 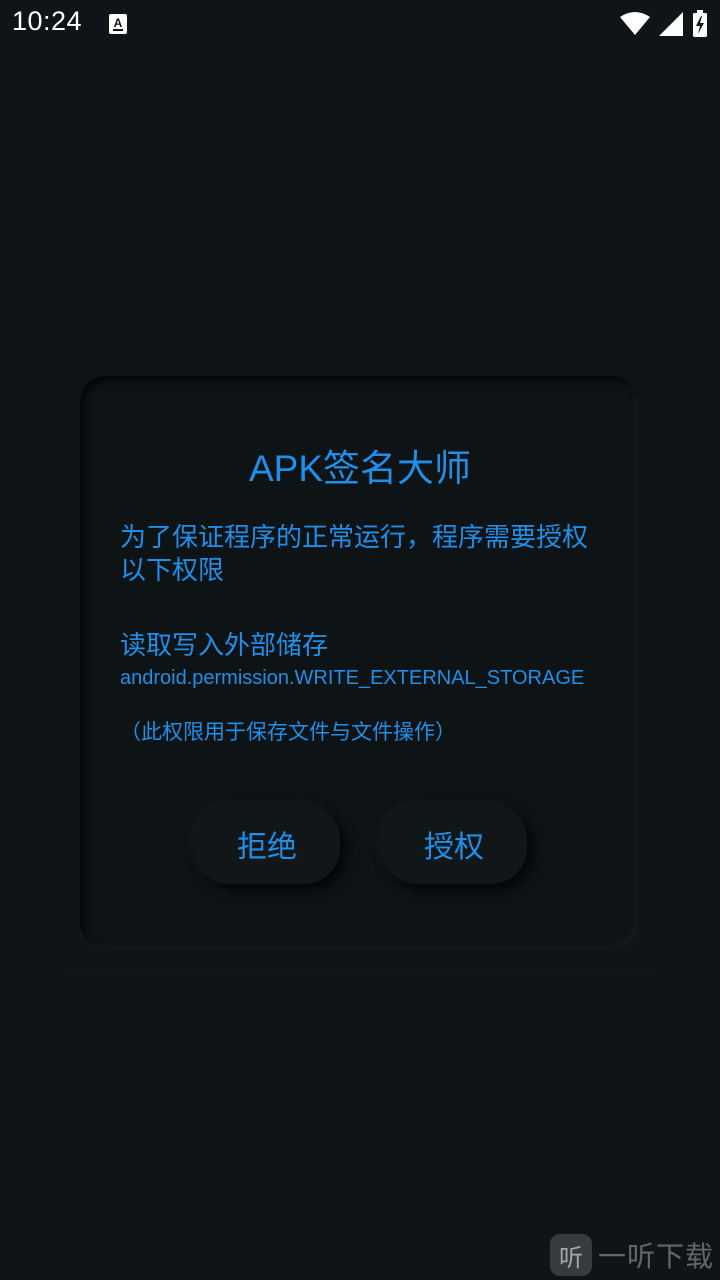 I want to click on dialog-title: APK签名大师, so click(x=360, y=468).